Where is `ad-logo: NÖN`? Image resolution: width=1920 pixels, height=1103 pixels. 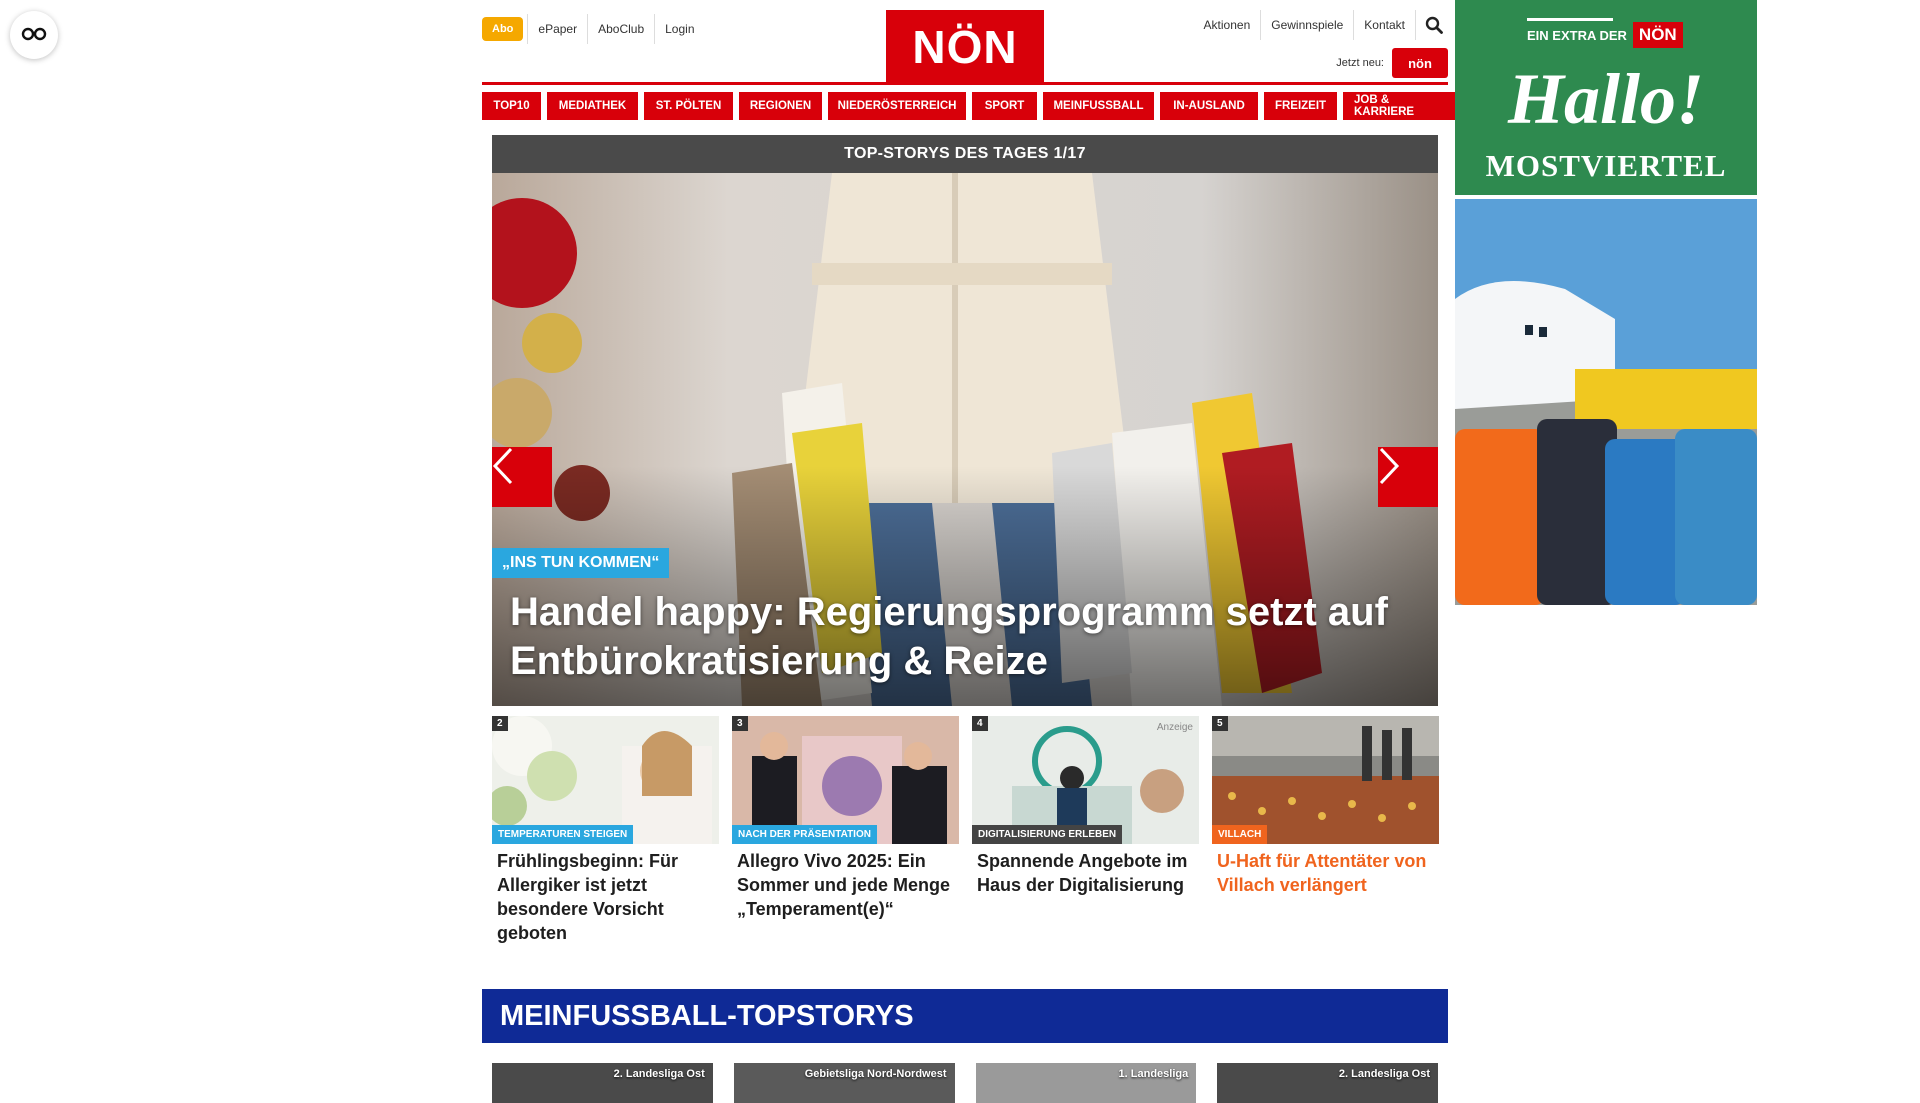
ad-logo: NÖN is located at coordinates (1657, 35).